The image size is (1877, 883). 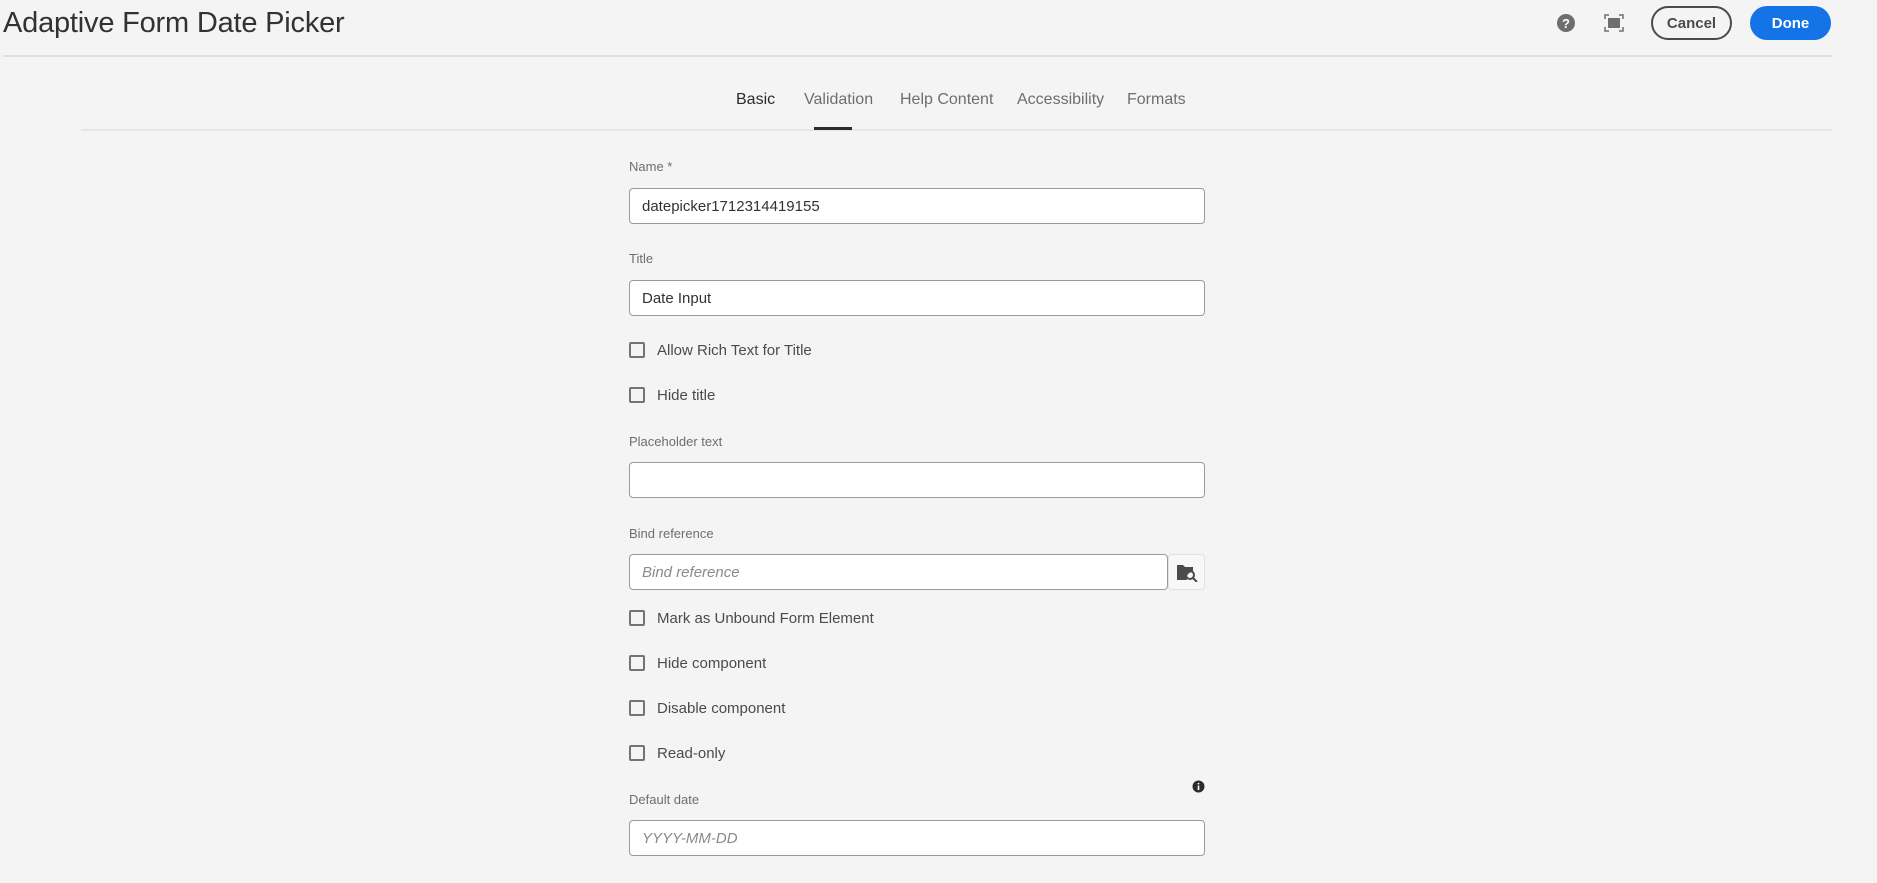 I want to click on tab-help-content: Help Content, so click(x=946, y=100).